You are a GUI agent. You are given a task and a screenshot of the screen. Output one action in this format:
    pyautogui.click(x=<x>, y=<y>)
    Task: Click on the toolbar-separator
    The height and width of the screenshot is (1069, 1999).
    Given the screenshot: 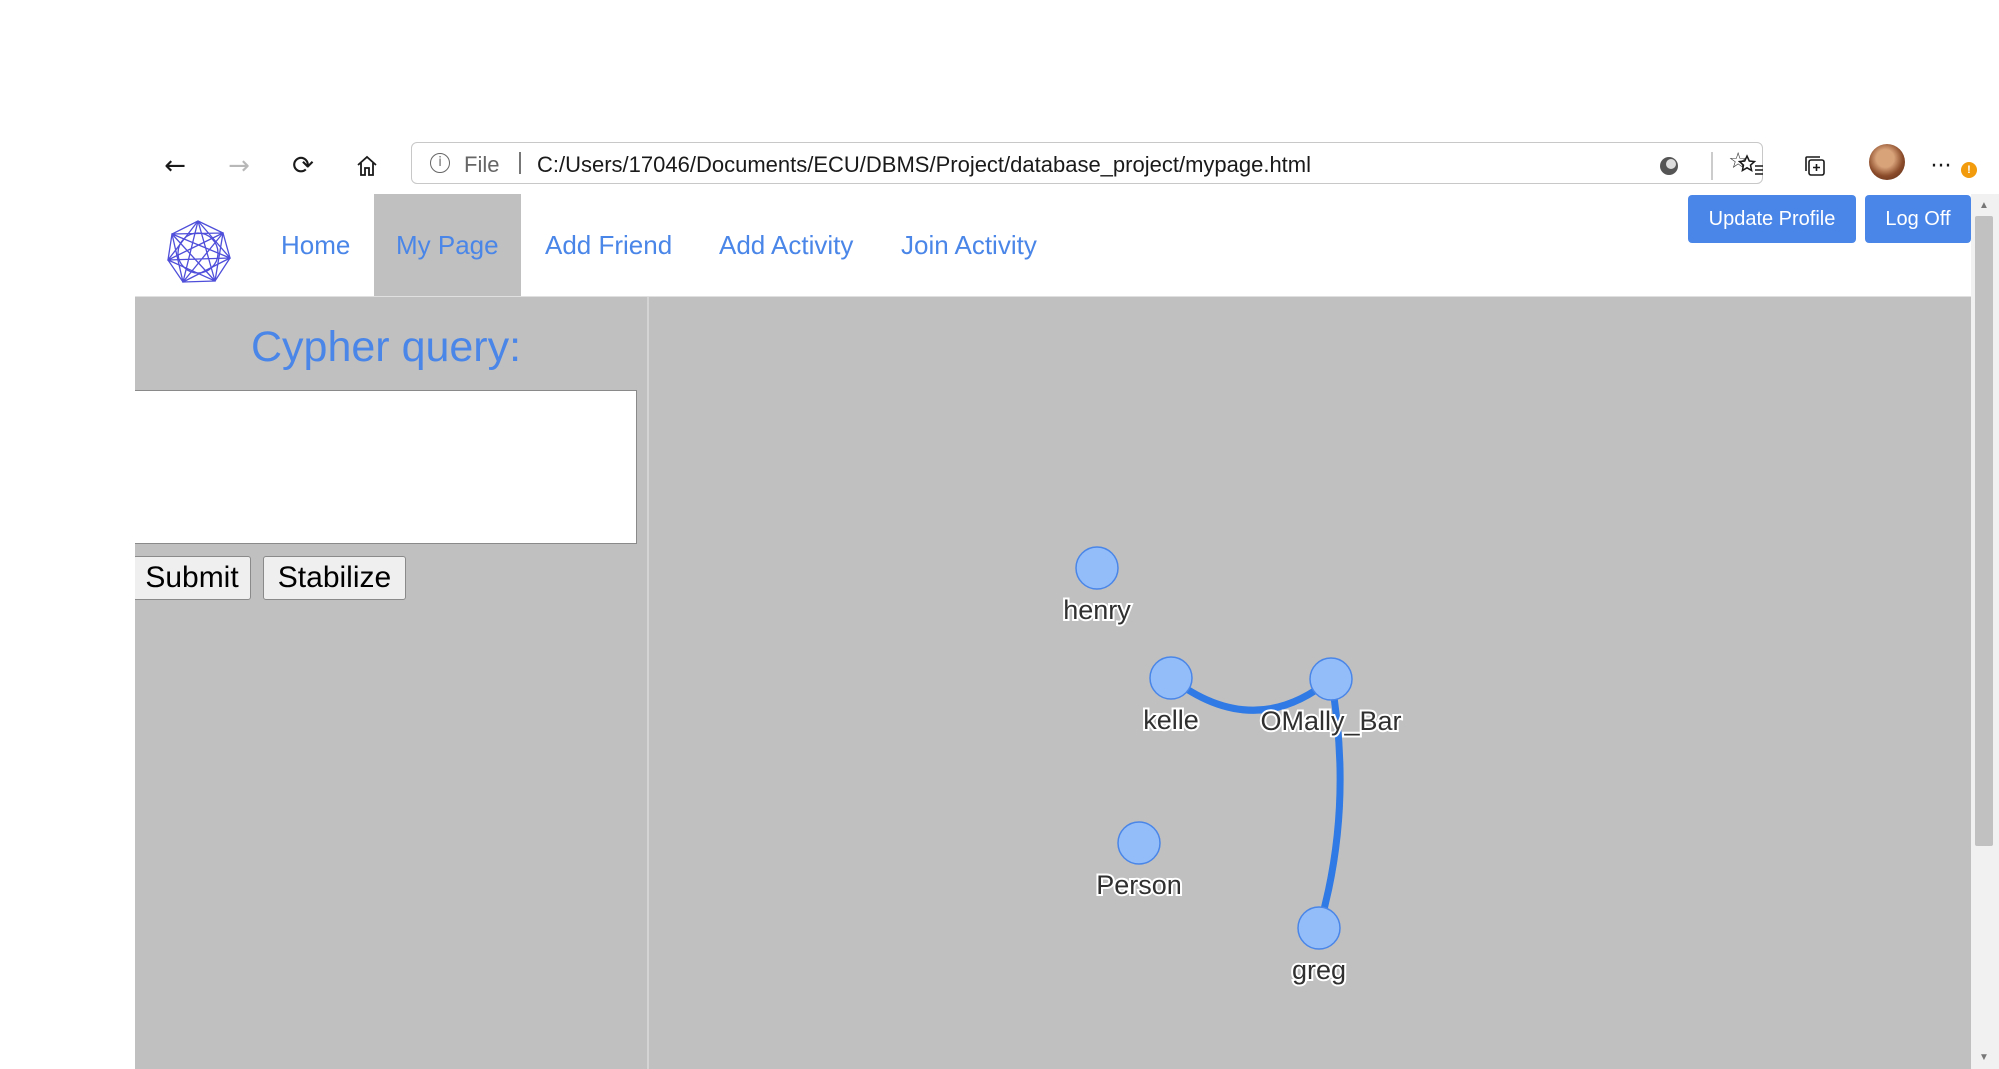 What is the action you would take?
    pyautogui.click(x=1712, y=166)
    